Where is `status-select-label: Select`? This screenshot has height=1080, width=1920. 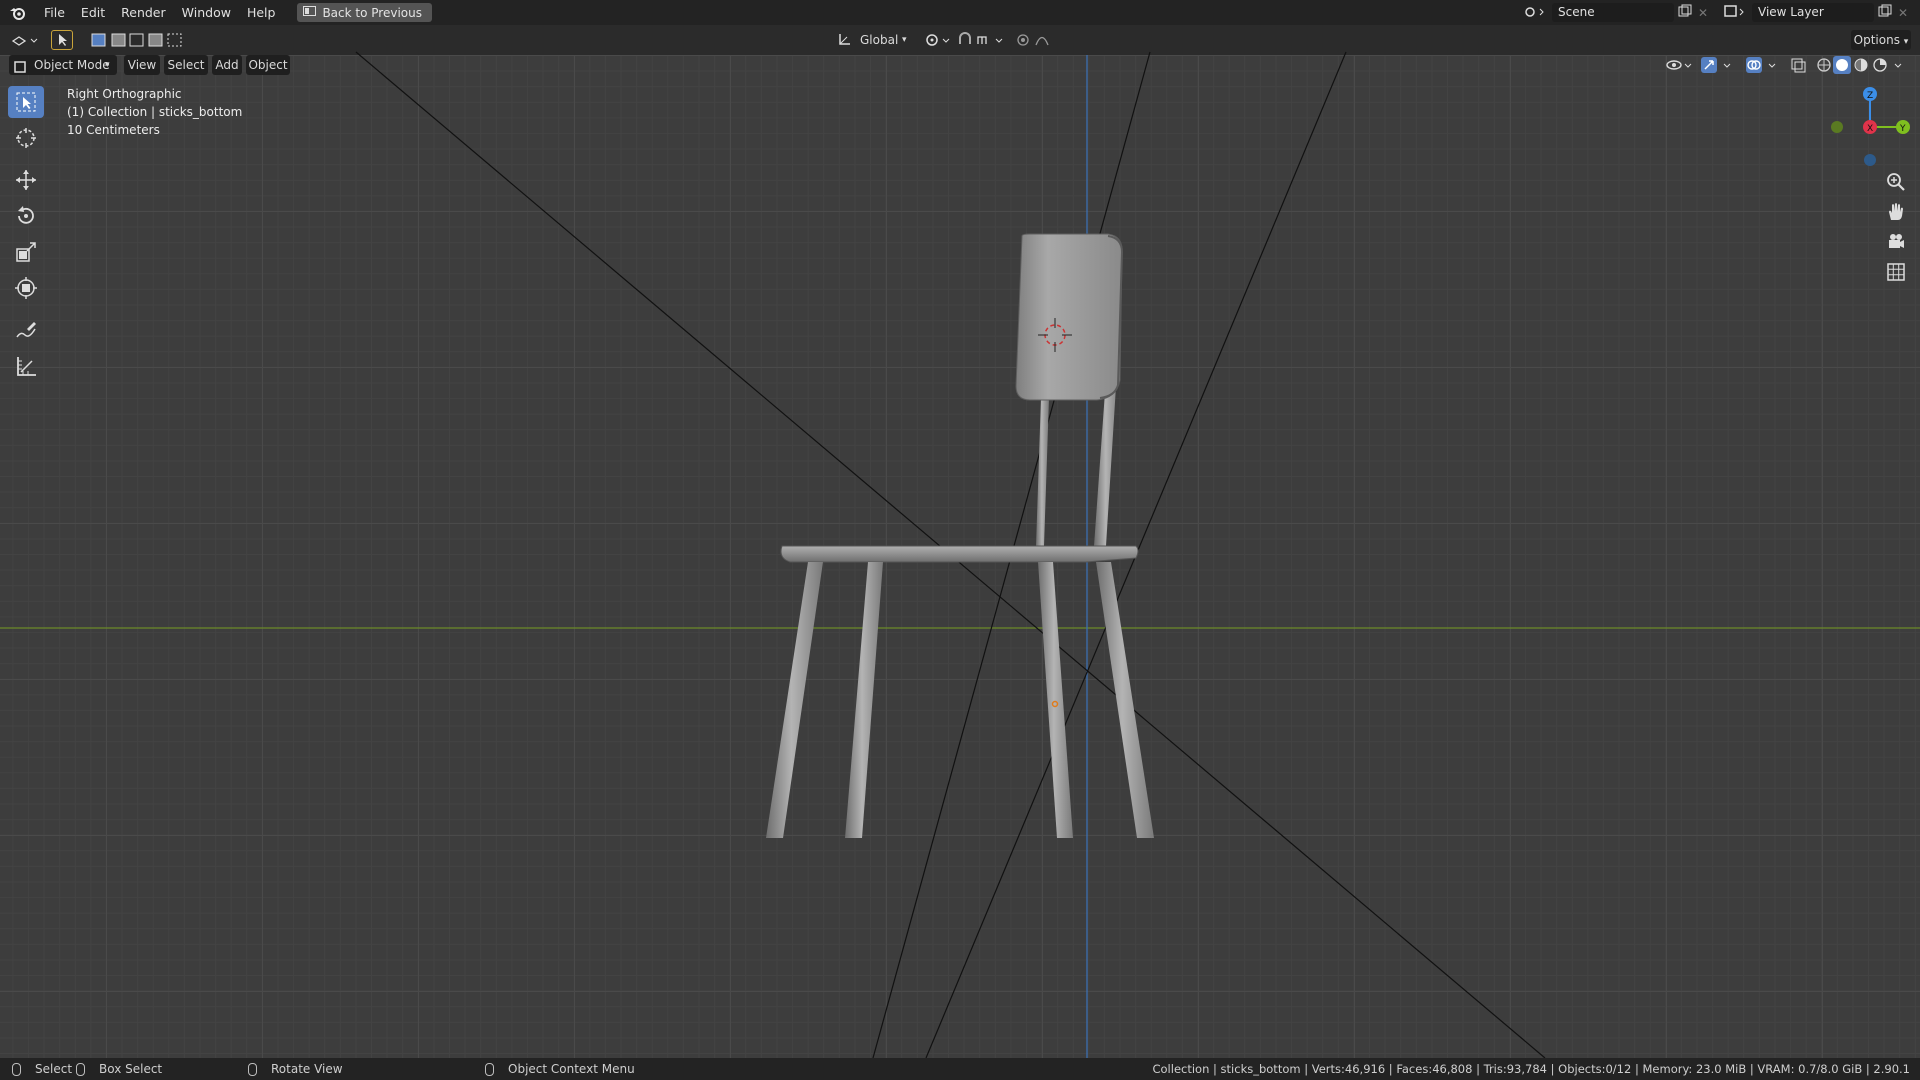
status-select-label: Select is located at coordinates (54, 1069).